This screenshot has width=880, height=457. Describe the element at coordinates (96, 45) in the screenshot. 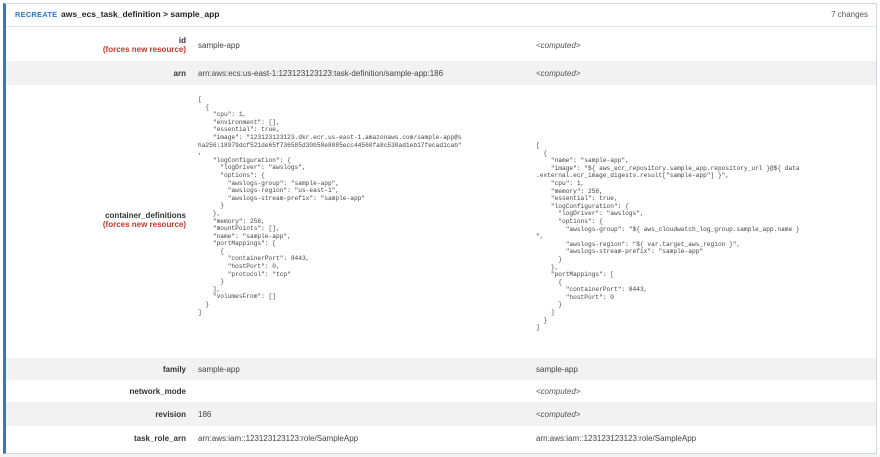

I see `attribute-key: id (forces new resource)` at that location.